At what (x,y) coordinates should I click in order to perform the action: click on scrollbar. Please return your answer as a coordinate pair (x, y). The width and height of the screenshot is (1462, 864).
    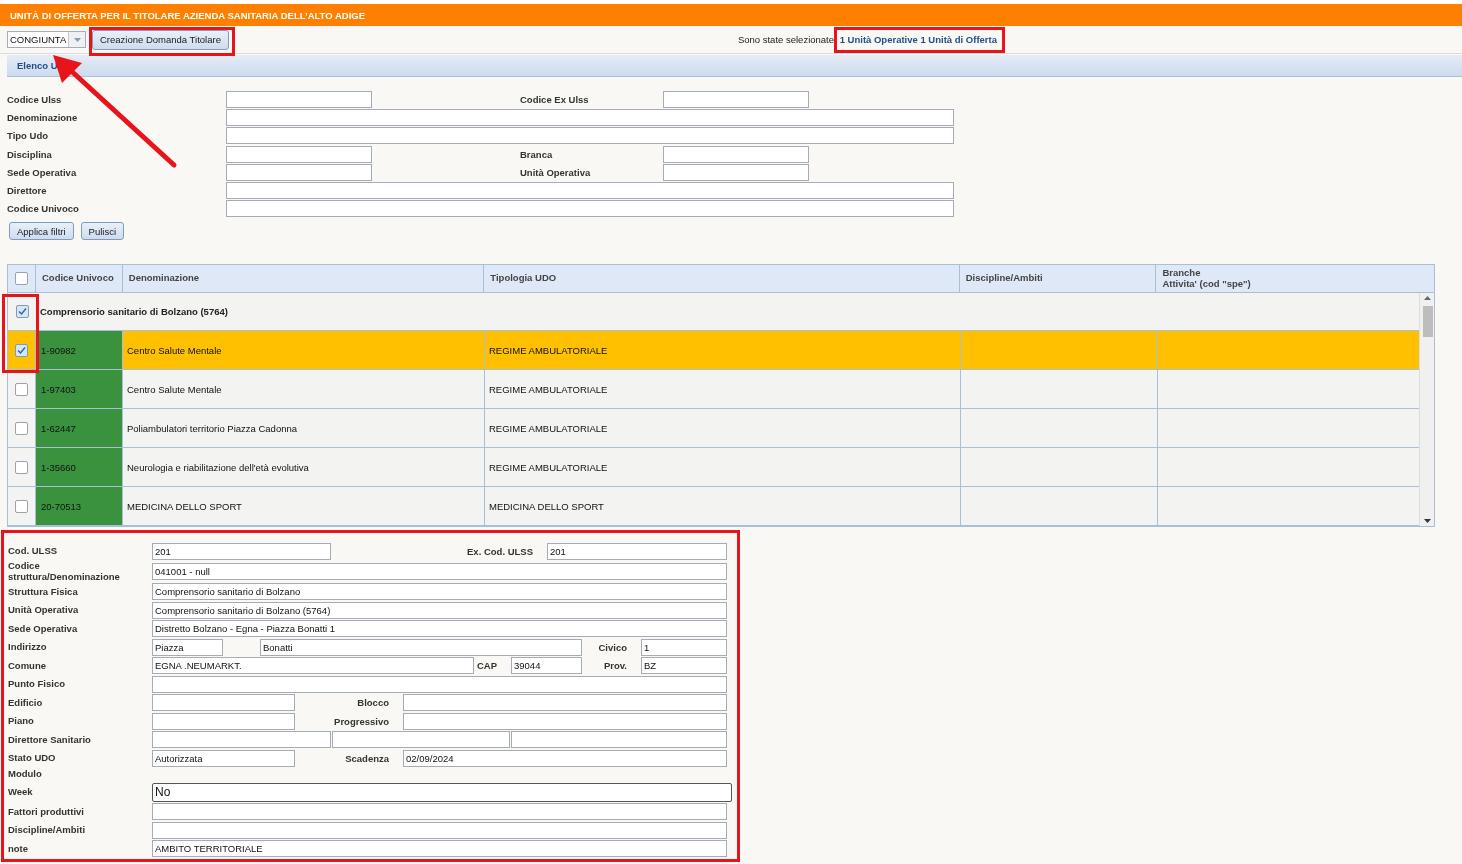
    Looking at the image, I should click on (1426, 410).